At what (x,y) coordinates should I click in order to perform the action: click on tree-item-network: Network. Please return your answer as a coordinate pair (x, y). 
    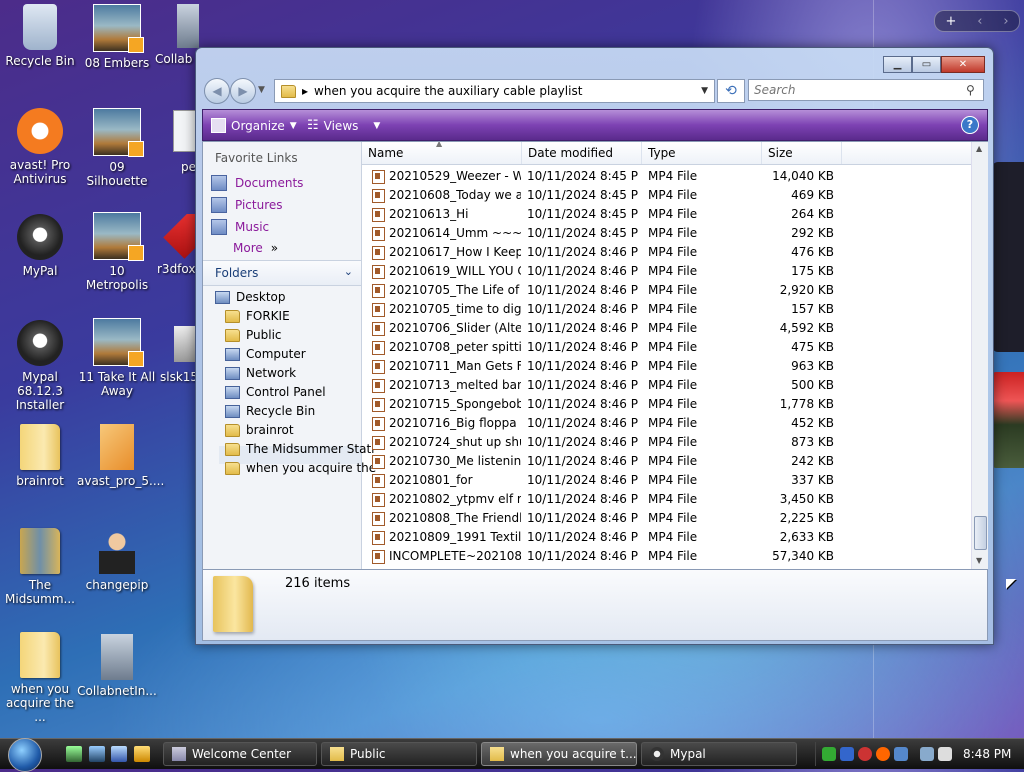
    Looking at the image, I should click on (260, 373).